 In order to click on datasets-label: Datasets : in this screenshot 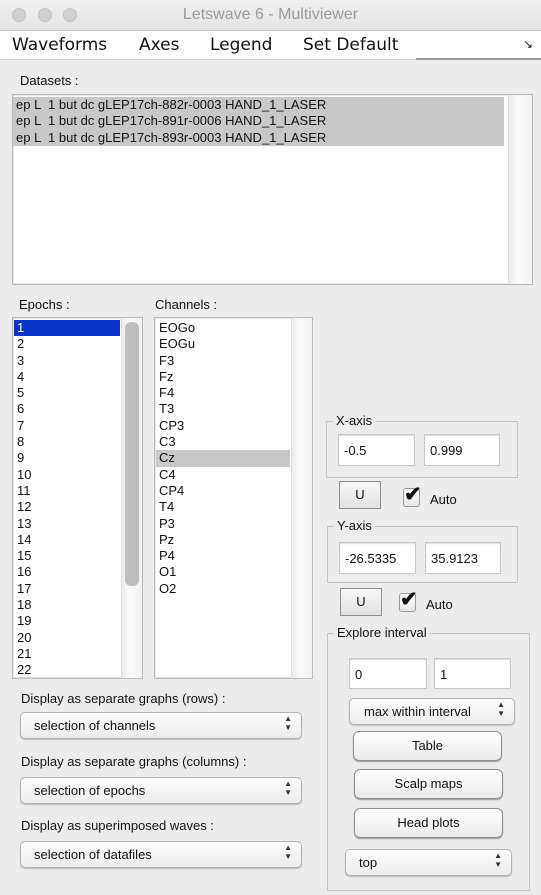, I will do `click(49, 80)`.